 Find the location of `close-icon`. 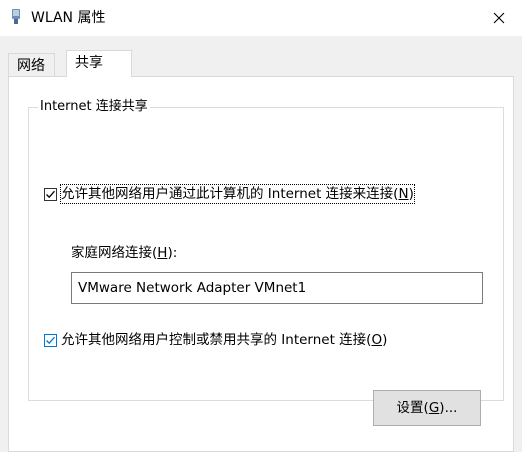

close-icon is located at coordinates (499, 18).